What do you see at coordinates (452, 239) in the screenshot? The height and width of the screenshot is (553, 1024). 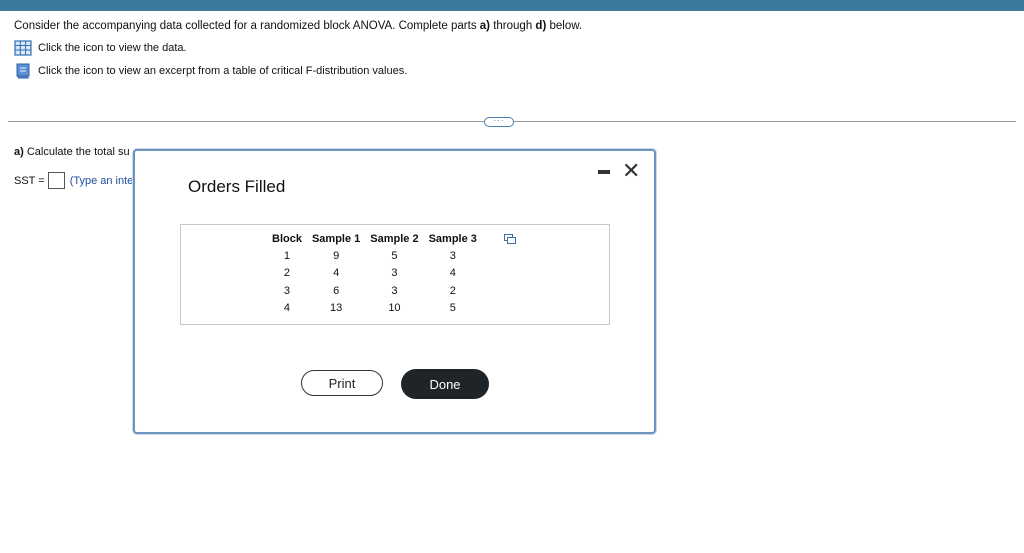 I see `header-sample-3: Sample 3` at bounding box center [452, 239].